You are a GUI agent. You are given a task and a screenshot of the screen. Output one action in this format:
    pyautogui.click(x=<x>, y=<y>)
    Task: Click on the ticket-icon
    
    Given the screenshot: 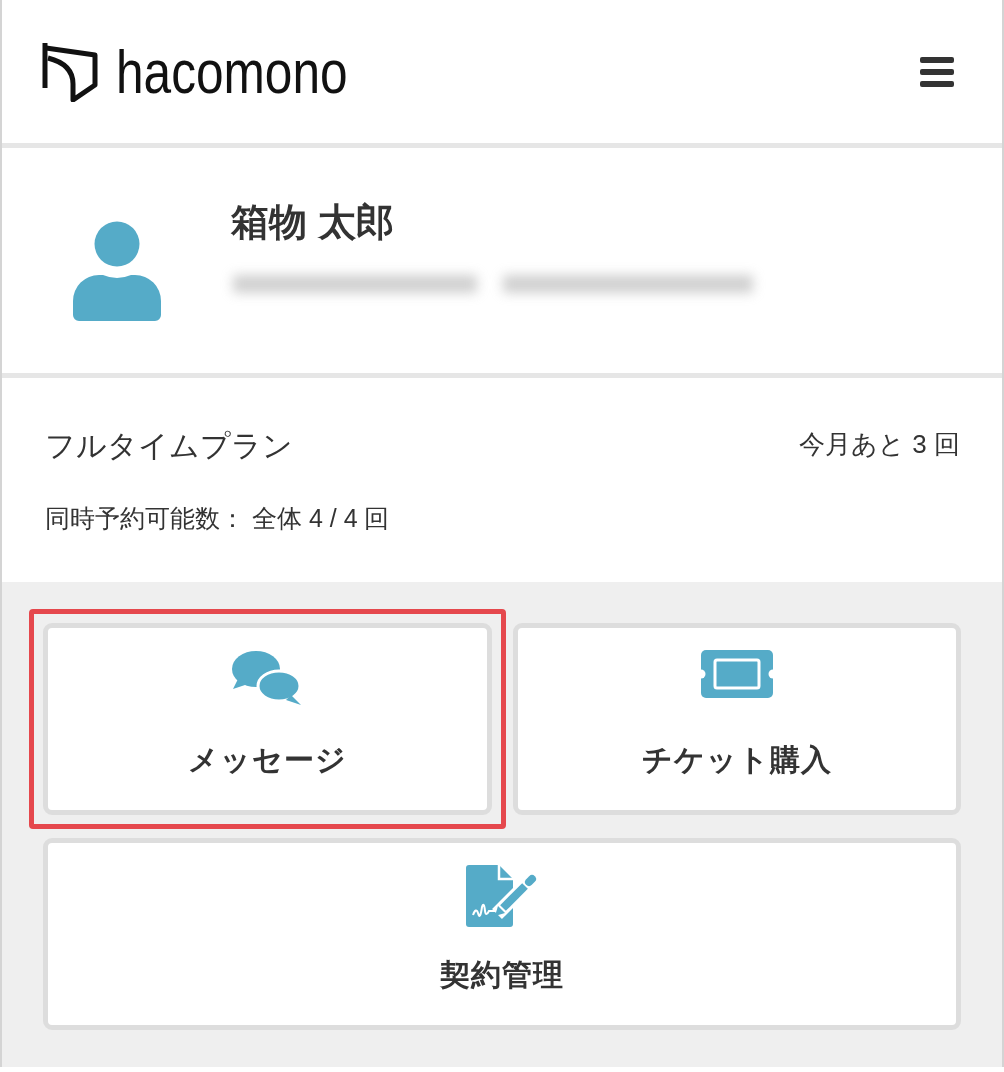 What is the action you would take?
    pyautogui.click(x=736, y=674)
    